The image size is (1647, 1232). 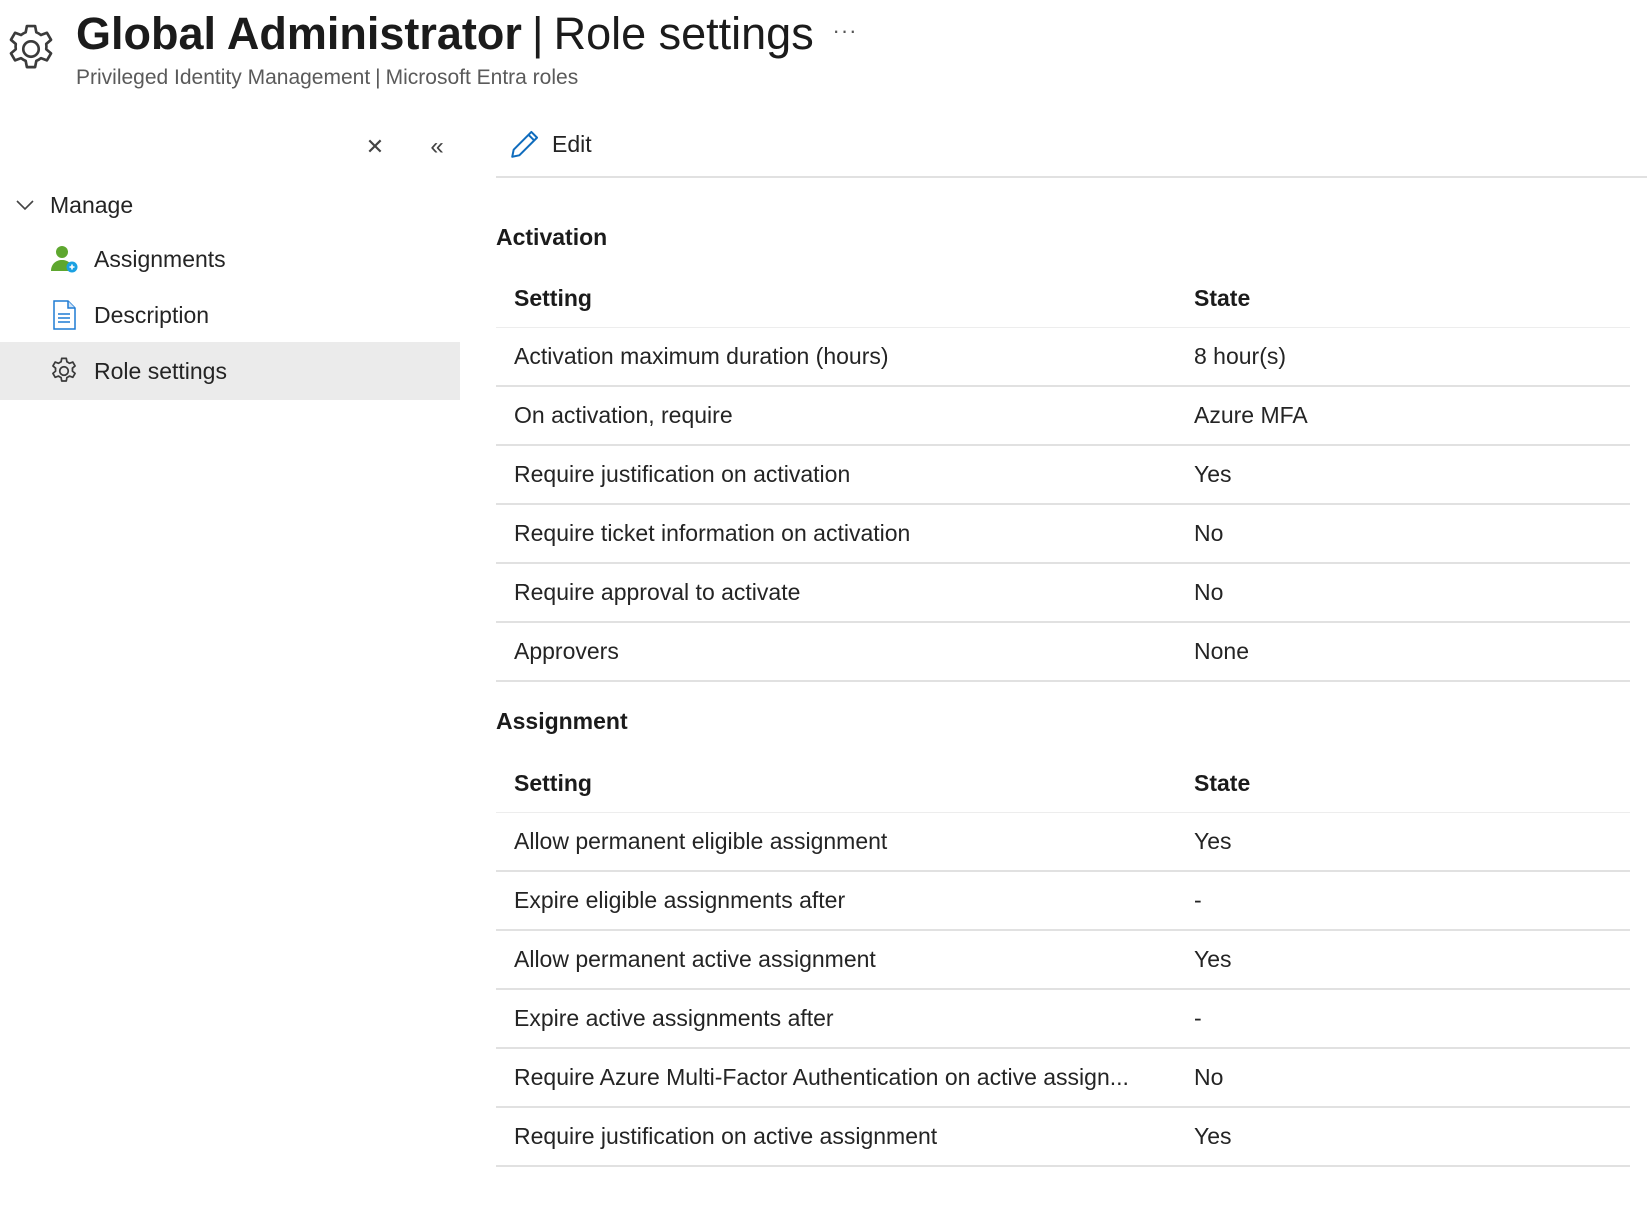 What do you see at coordinates (160, 370) in the screenshot?
I see `sidebar-item-label: Role settings` at bounding box center [160, 370].